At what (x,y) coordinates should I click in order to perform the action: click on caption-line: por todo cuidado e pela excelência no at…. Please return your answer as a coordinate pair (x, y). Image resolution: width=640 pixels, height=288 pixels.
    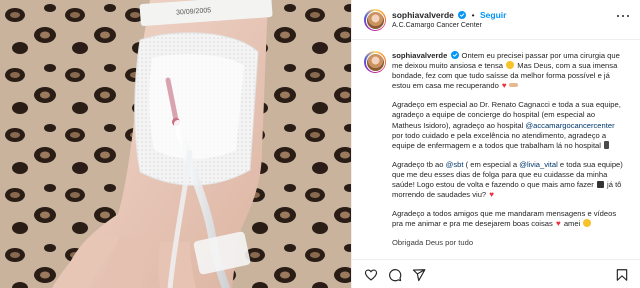
    Looking at the image, I should click on (499, 140).